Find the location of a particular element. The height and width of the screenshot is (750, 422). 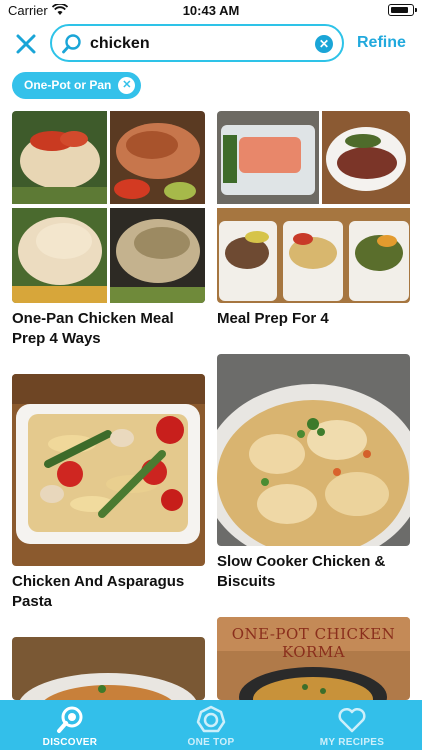

tab-label: DISCOVER is located at coordinates (70, 742).